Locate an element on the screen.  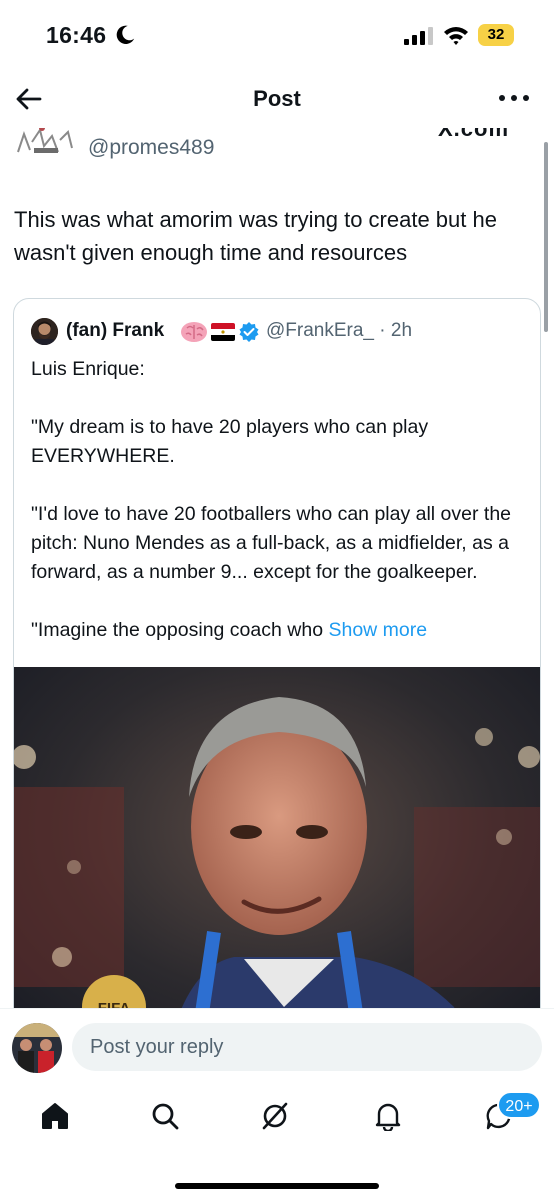
home-icon is located at coordinates (55, 1116).